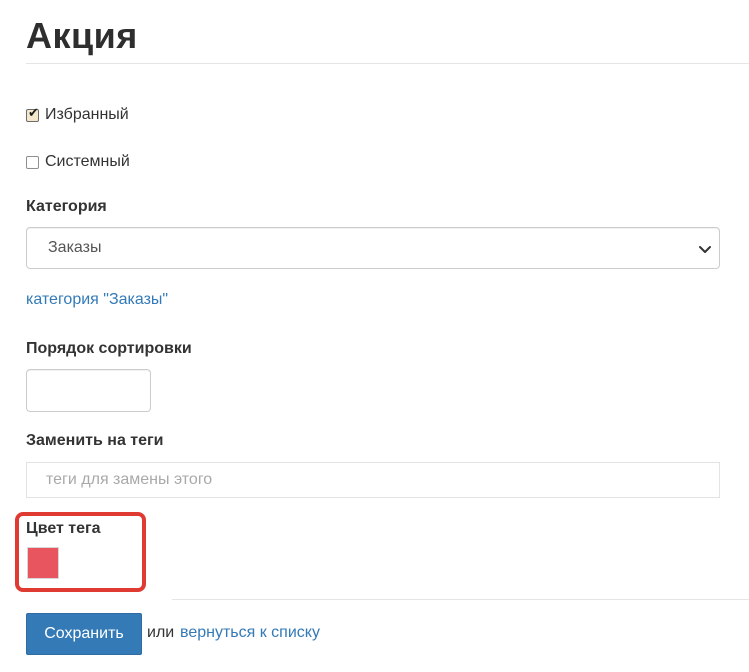 This screenshot has width=749, height=672. I want to click on tag-color-label: Цвет тега, so click(63, 528).